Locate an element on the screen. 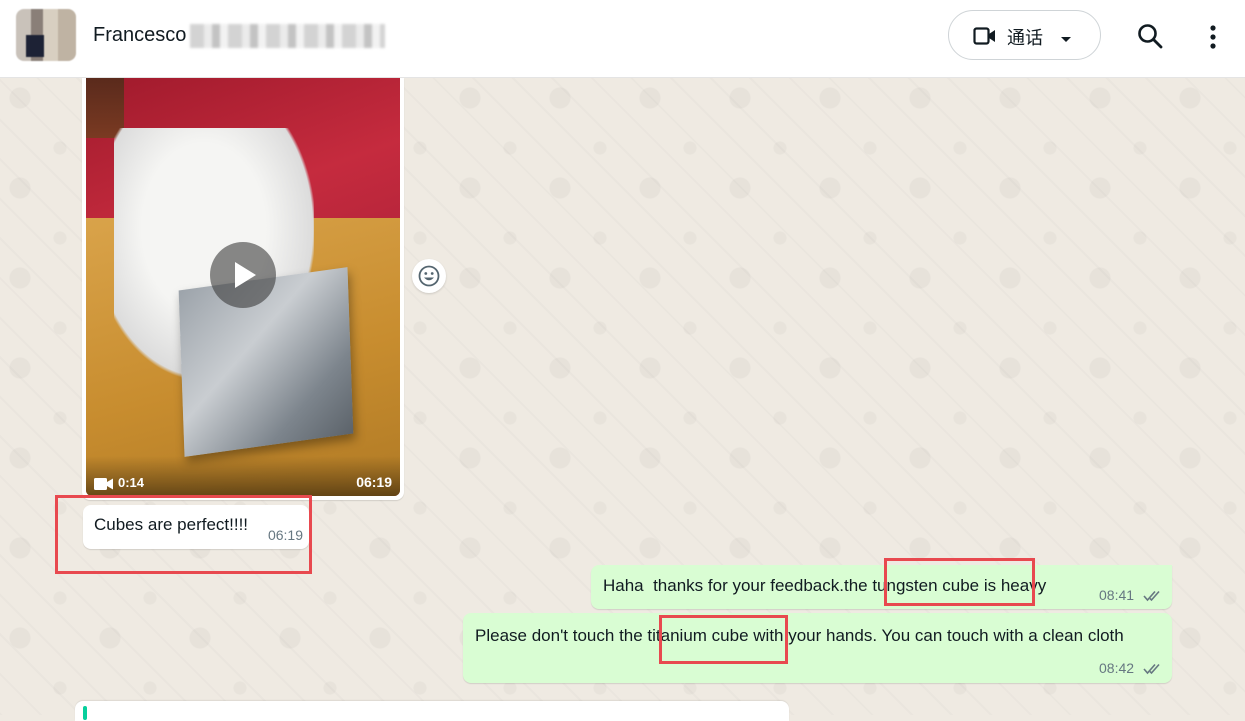 Image resolution: width=1245 pixels, height=721 pixels. message-time: 08:41 is located at coordinates (1117, 595).